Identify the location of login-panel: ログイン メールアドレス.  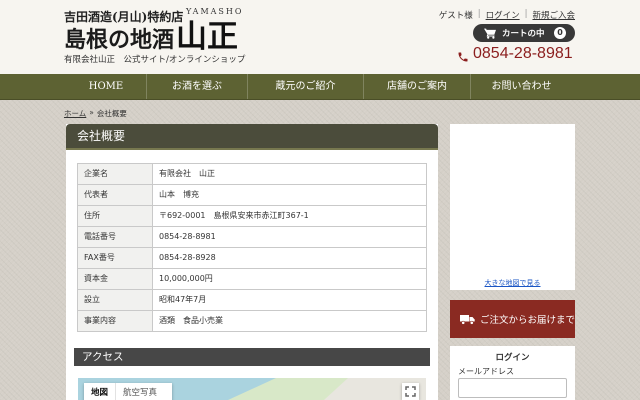
(512, 373).